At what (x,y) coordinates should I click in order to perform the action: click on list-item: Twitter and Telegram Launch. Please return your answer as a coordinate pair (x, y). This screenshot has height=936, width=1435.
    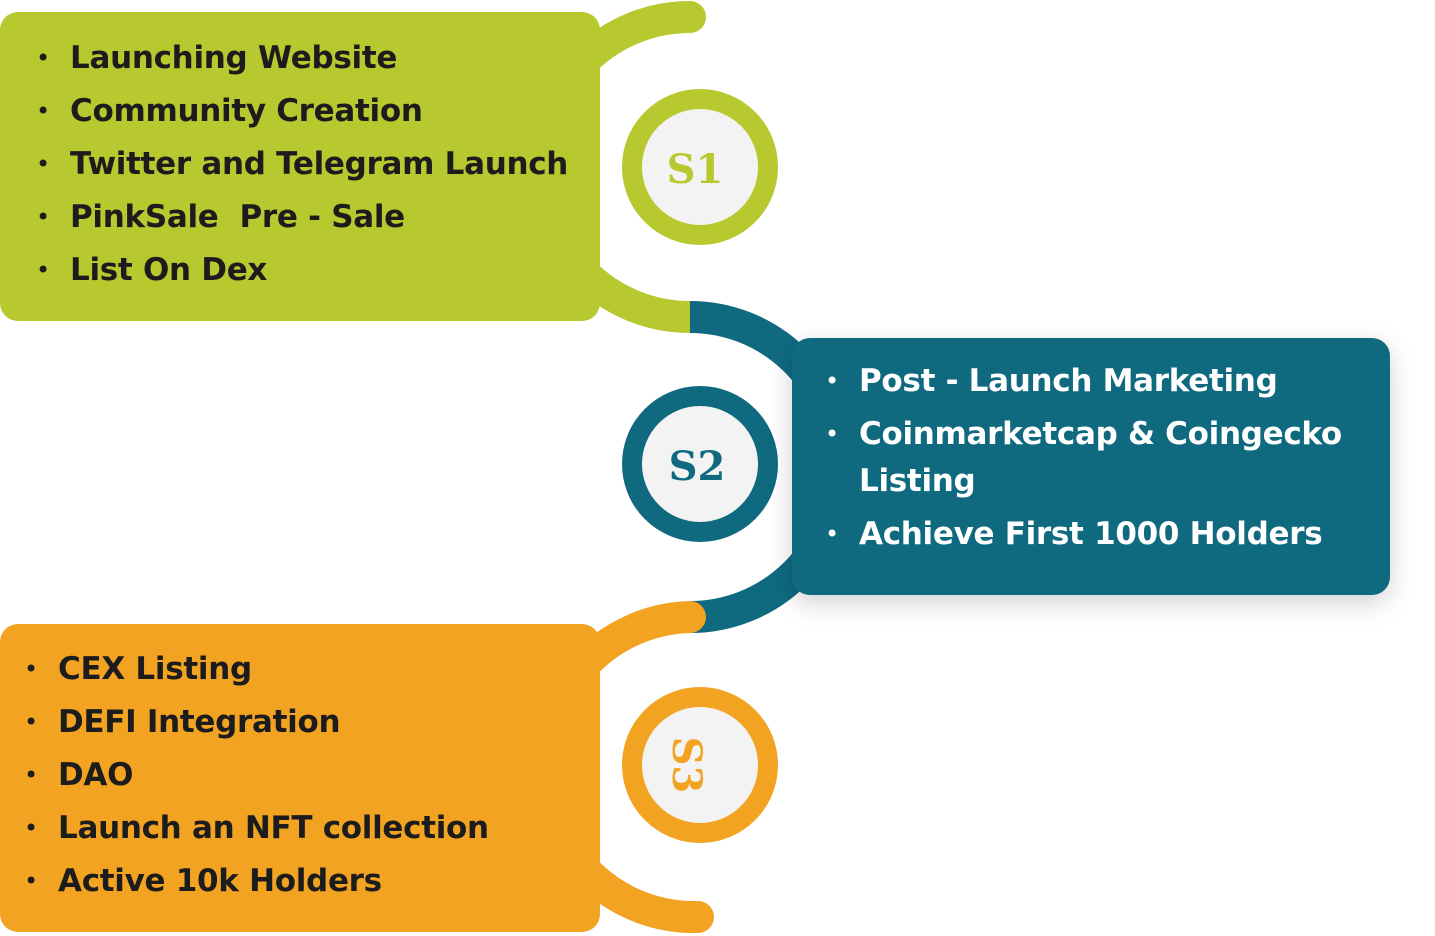
    Looking at the image, I should click on (302, 164).